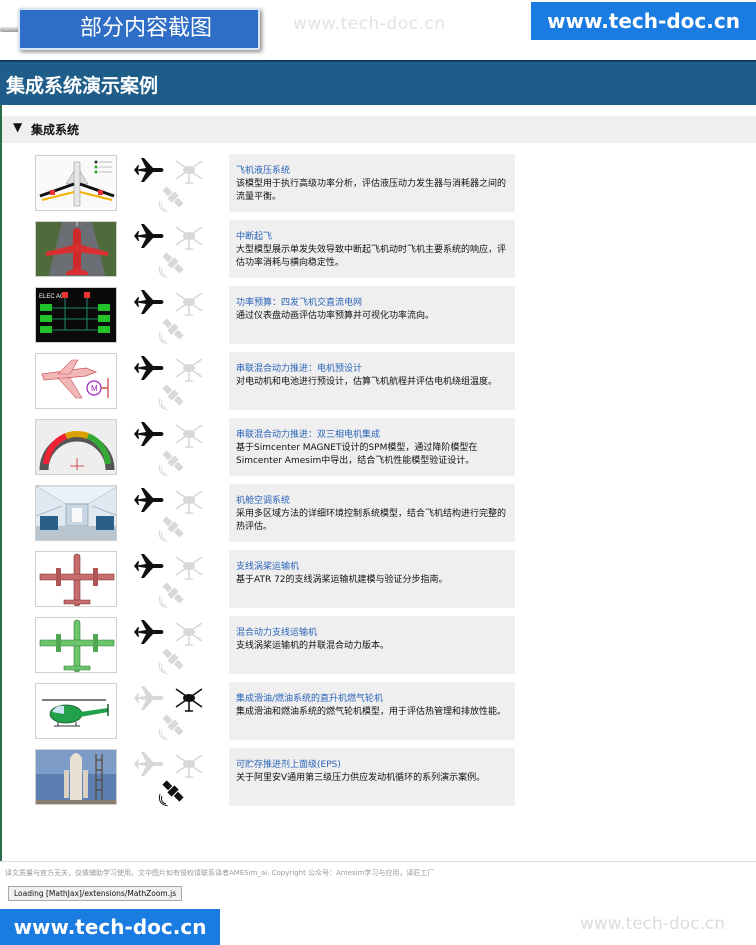  What do you see at coordinates (94, 388) in the screenshot?
I see `svg-text: M` at bounding box center [94, 388].